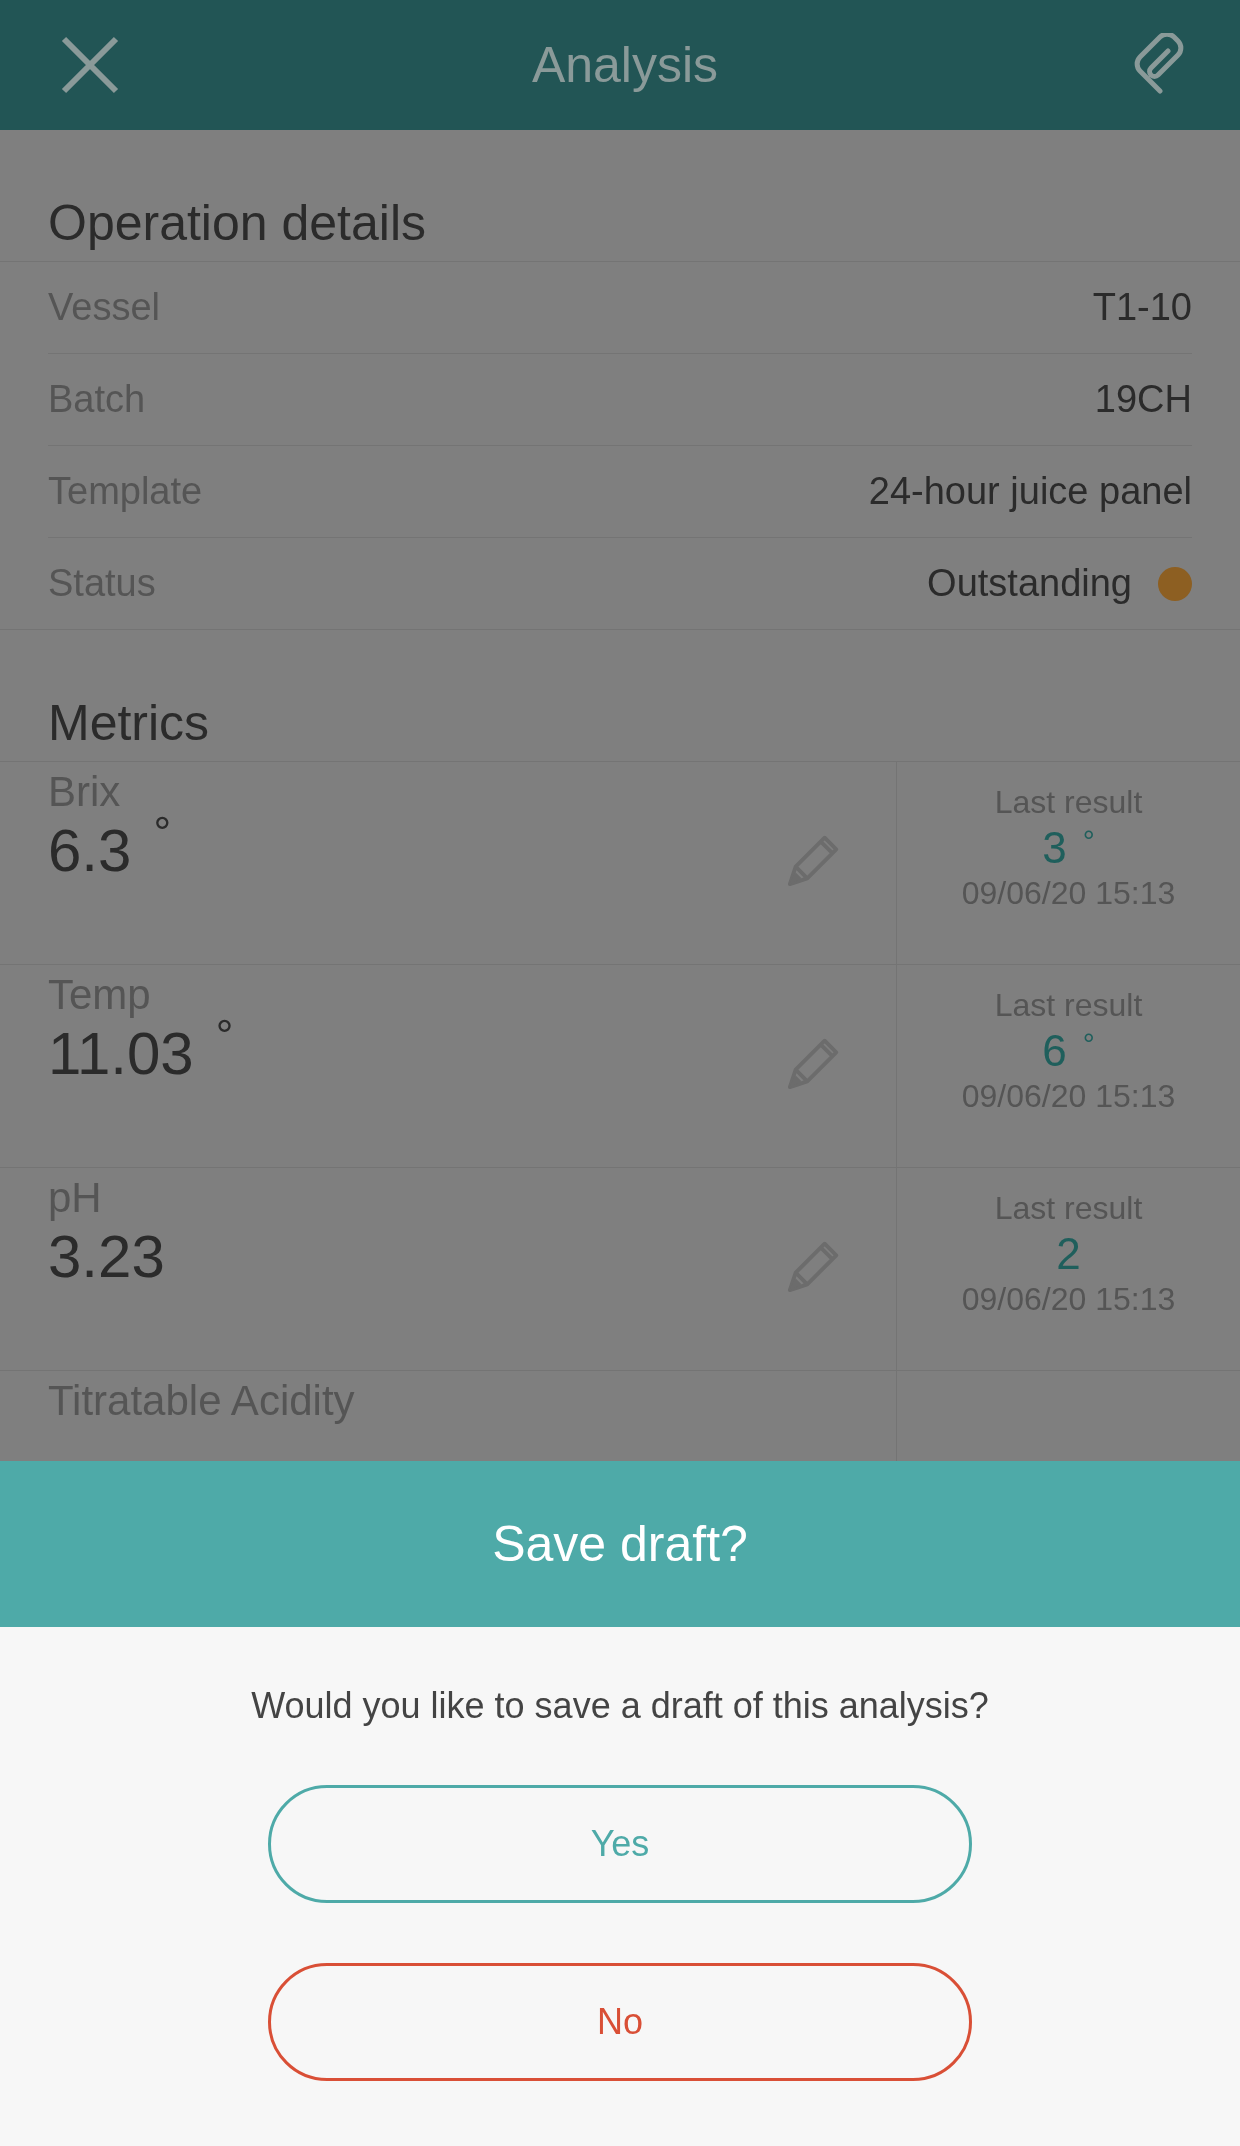 The height and width of the screenshot is (2146, 1240). I want to click on last-result-value: 2, so click(1068, 1254).